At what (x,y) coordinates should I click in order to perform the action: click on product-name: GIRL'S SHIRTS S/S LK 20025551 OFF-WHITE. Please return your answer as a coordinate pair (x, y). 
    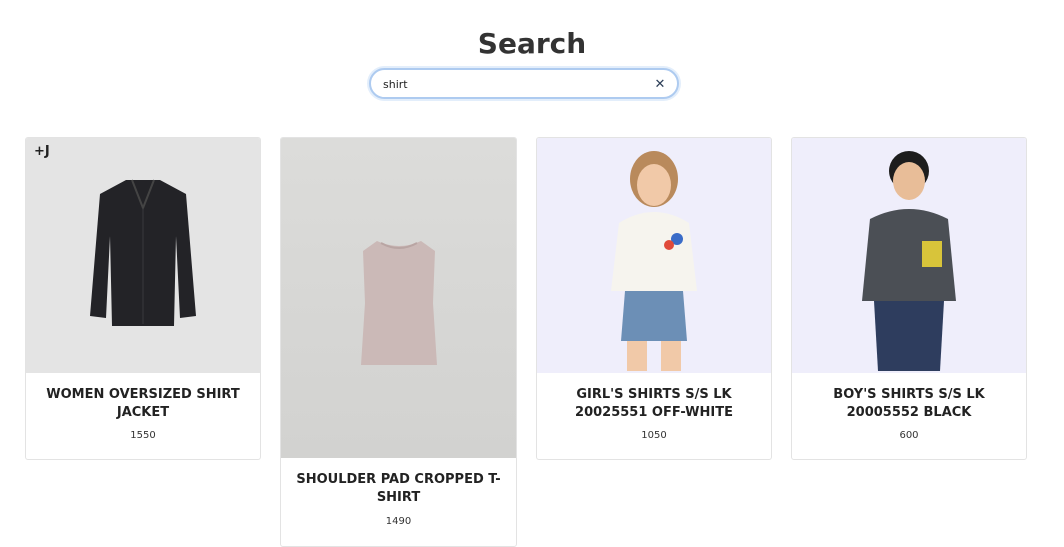
    Looking at the image, I should click on (654, 403).